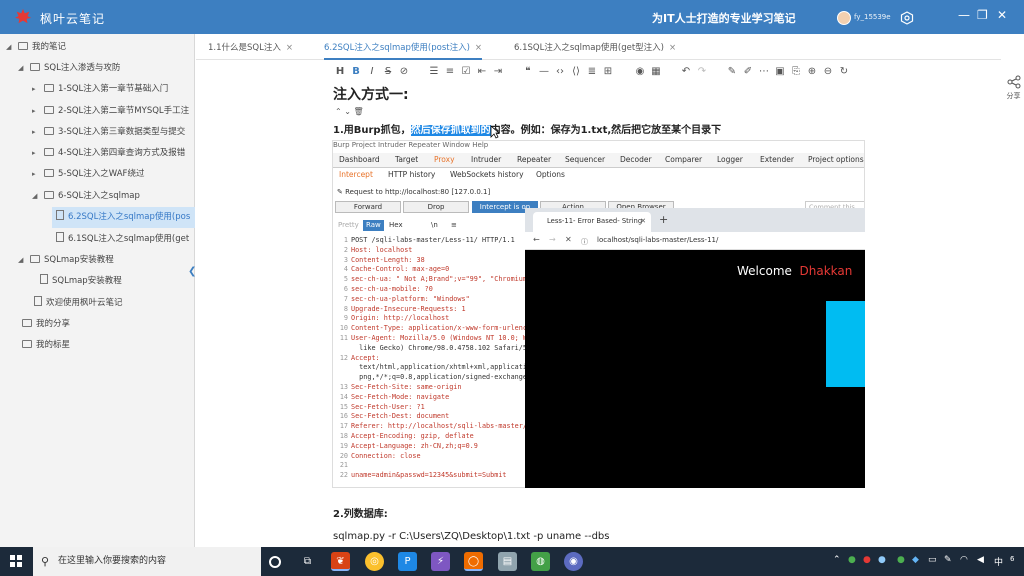  Describe the element at coordinates (373, 225) in the screenshot. I see `raw-toggle: Raw` at that location.